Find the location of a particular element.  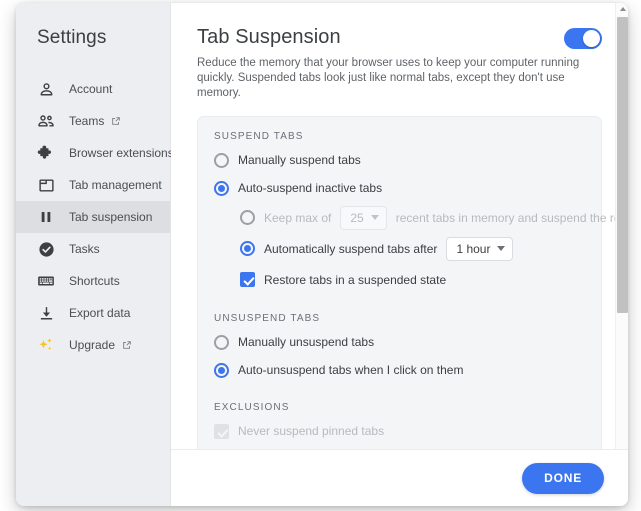

sidebar-item-teams: Teams is located at coordinates (93, 121).